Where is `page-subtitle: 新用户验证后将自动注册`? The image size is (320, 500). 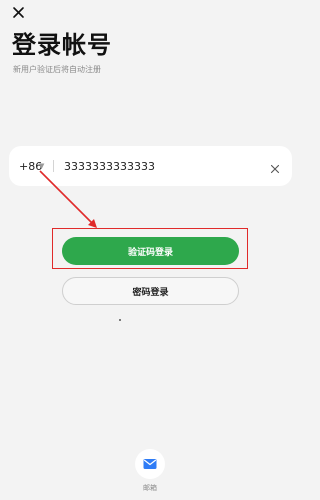 page-subtitle: 新用户验证后将自动注册 is located at coordinates (57, 69).